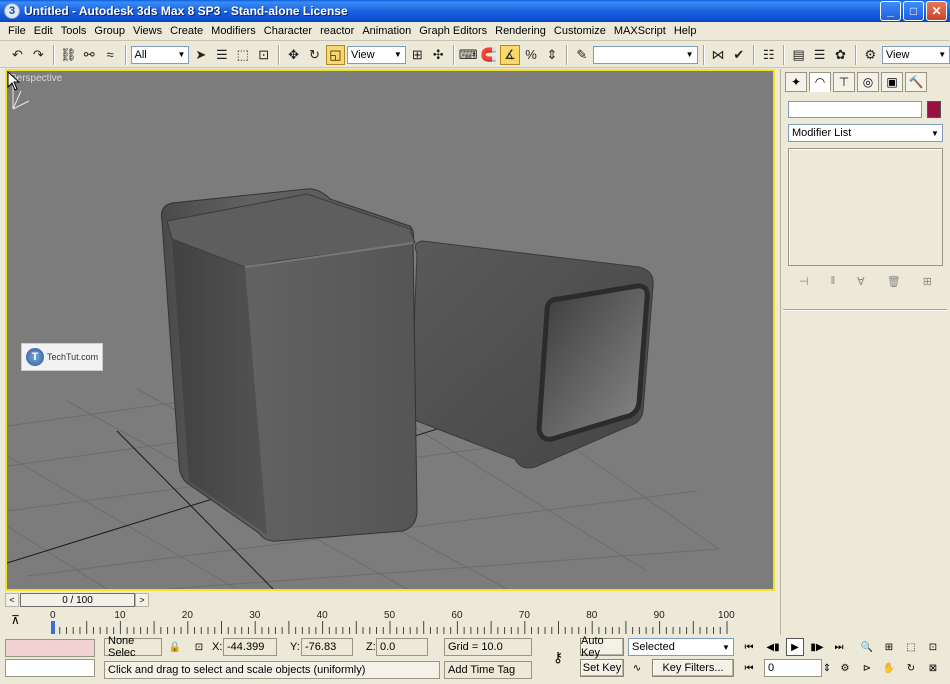 The height and width of the screenshot is (684, 950). I want to click on time-slider: < 0 / 100 >, so click(390, 600).